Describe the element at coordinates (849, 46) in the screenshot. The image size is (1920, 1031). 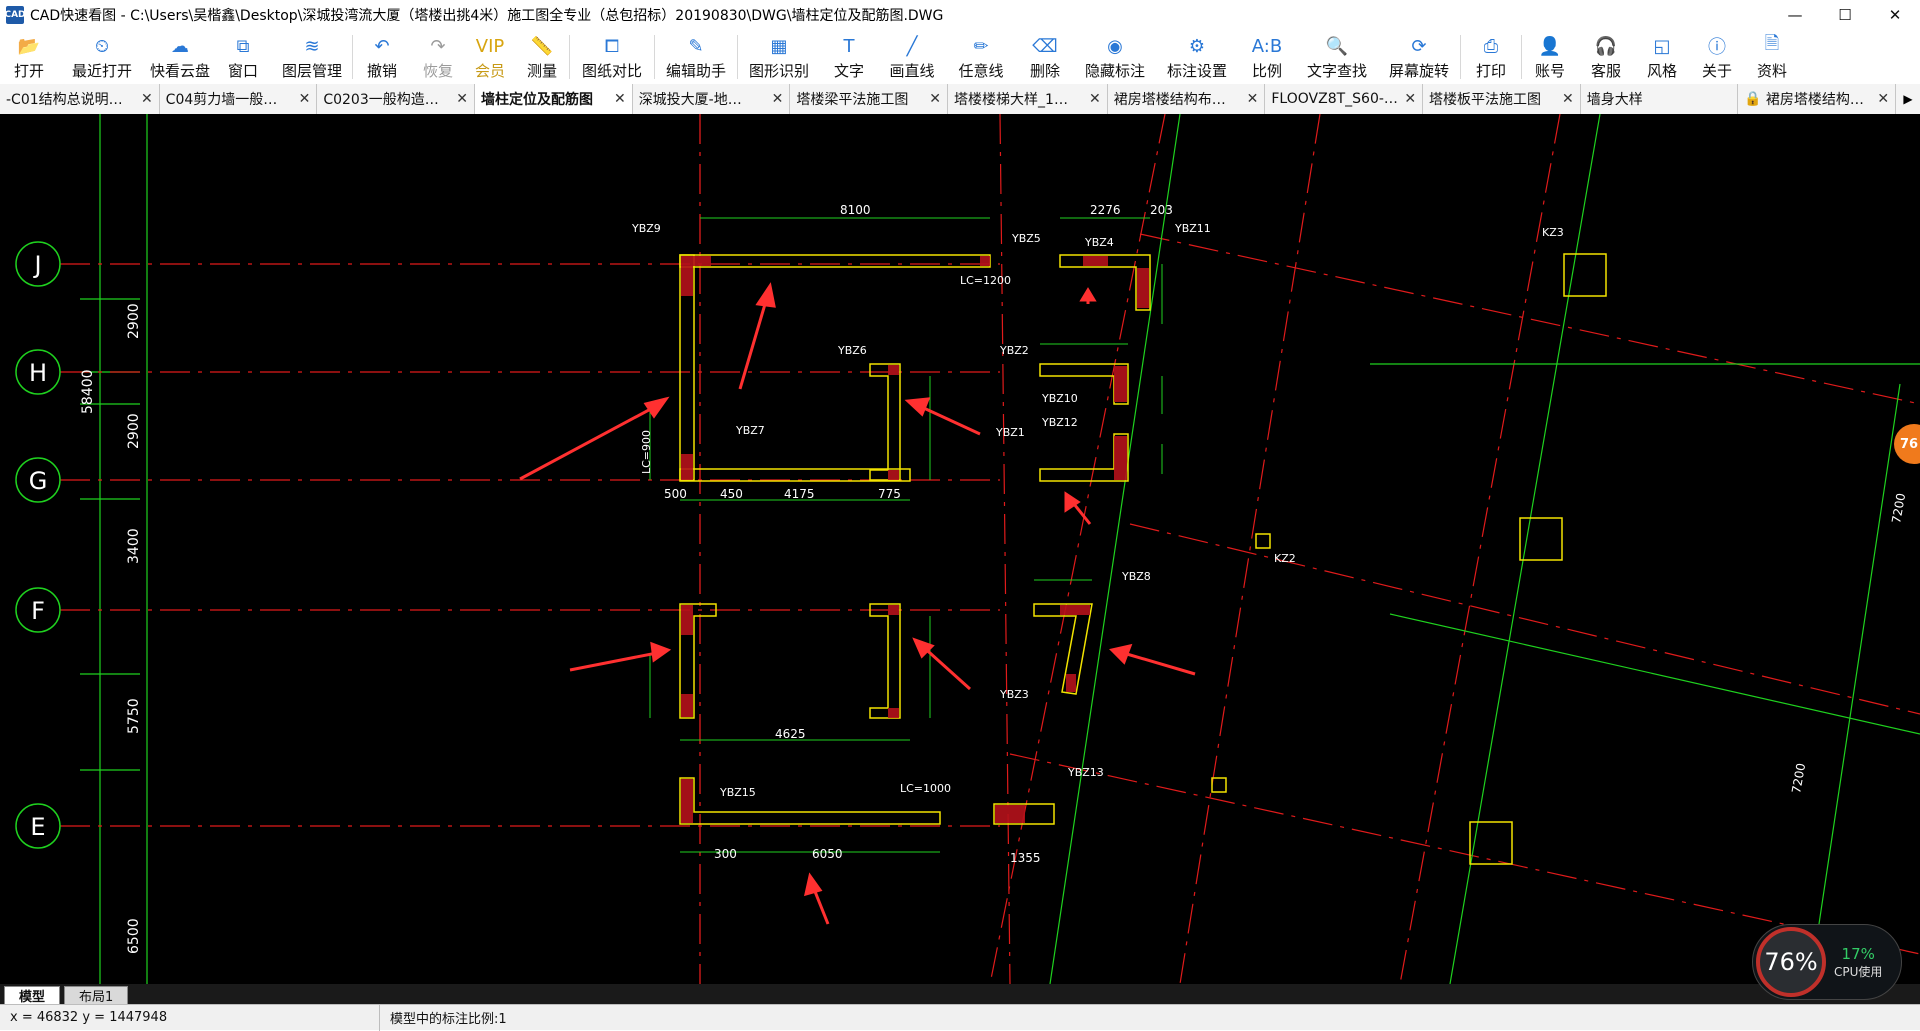
I see `text-icon: T` at that location.